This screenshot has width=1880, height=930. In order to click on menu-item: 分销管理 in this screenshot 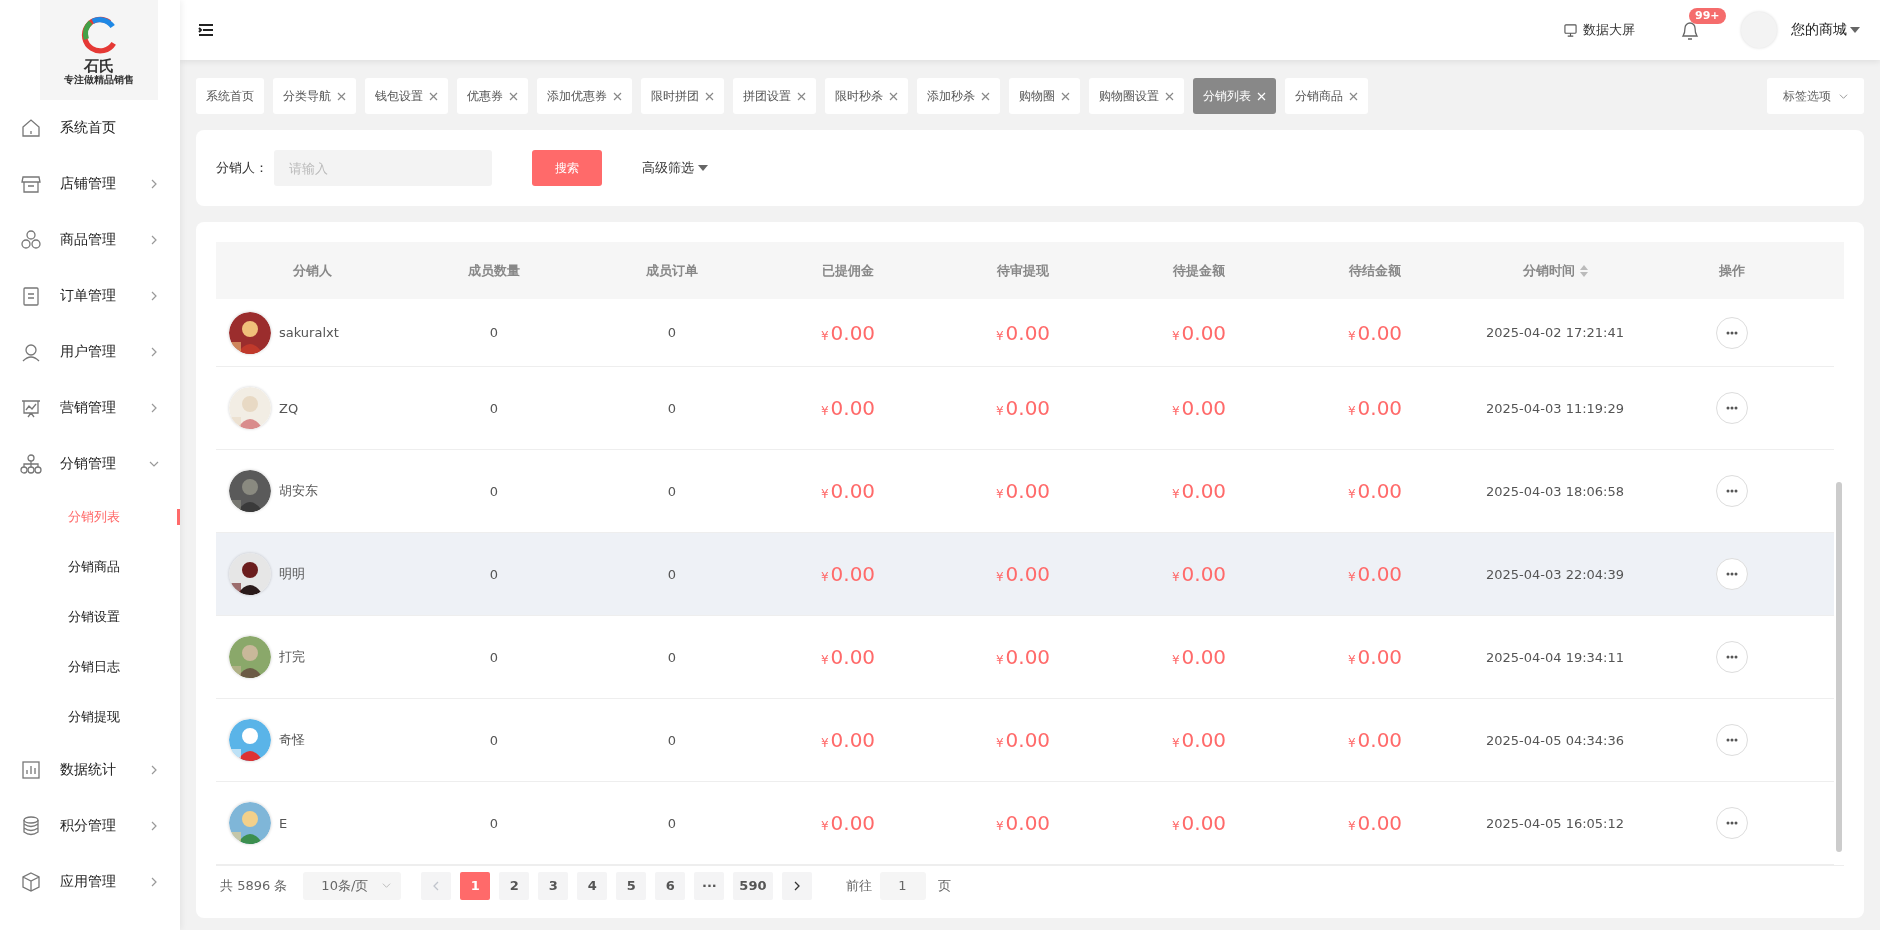, I will do `click(90, 464)`.